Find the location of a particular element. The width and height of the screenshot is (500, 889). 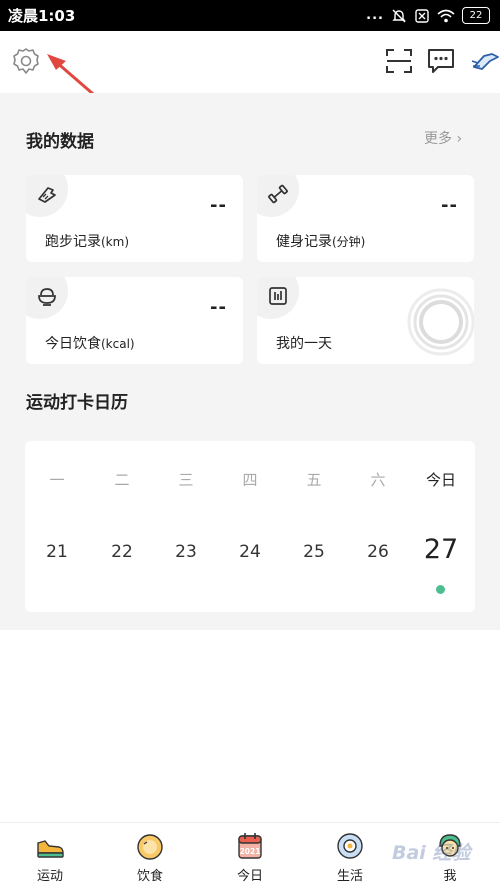

fitness-record-card: -- 健身记录(分钟) is located at coordinates (365, 218).